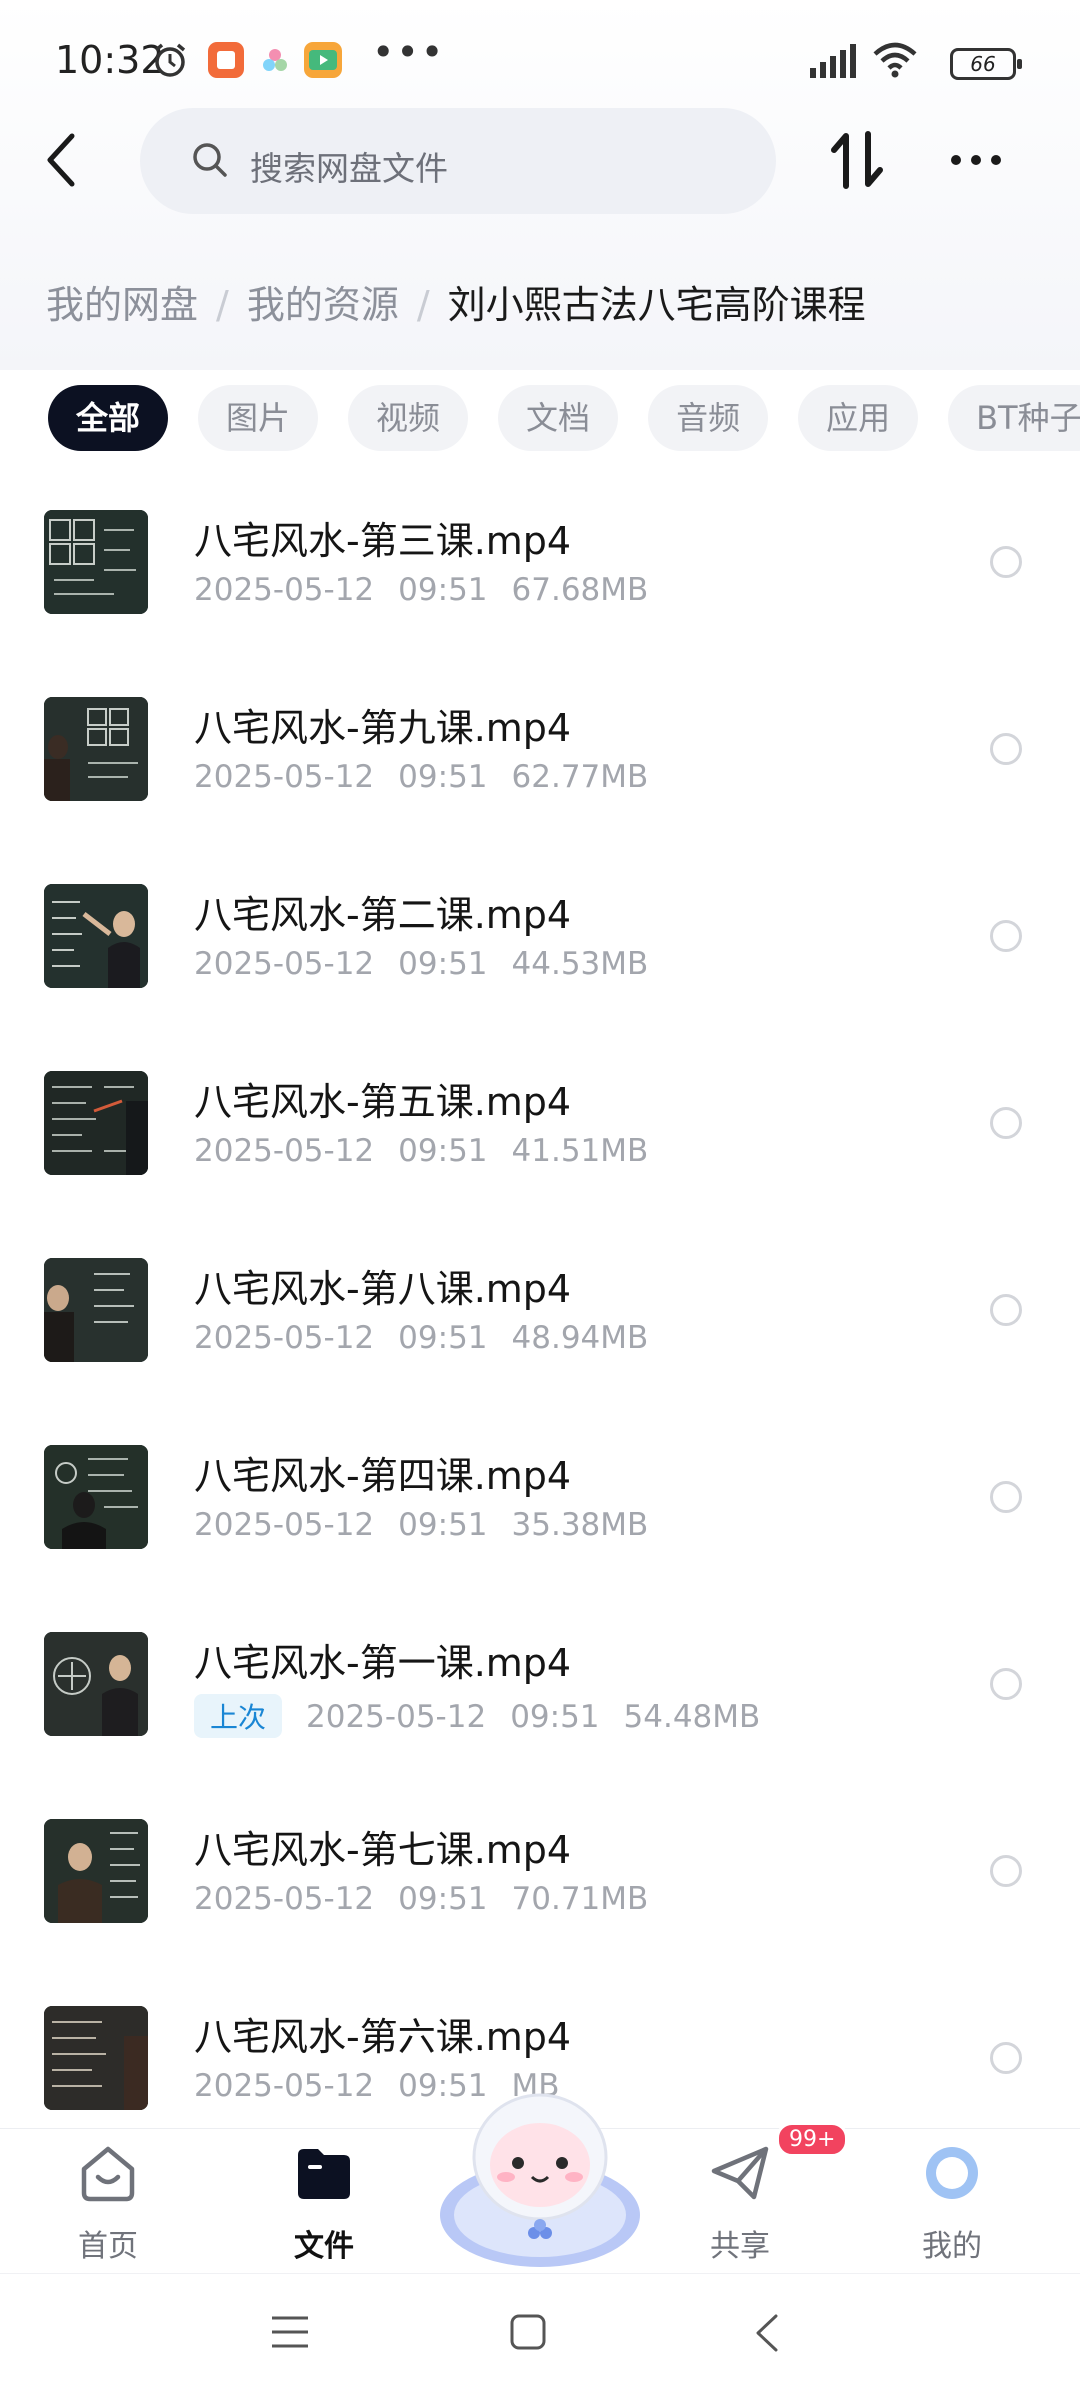  Describe the element at coordinates (580, 964) in the screenshot. I see `file-size: 44.53MB` at that location.